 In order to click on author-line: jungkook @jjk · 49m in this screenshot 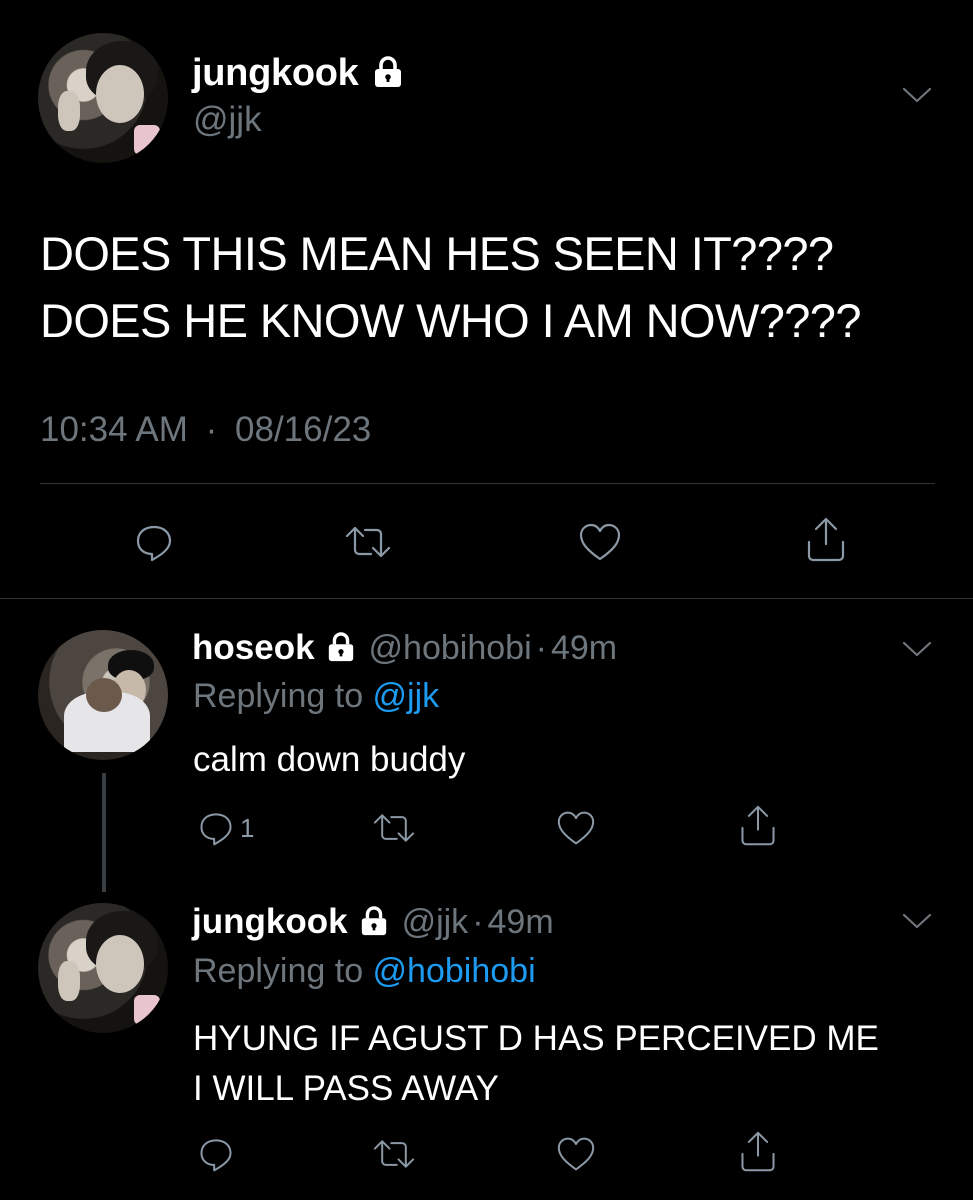, I will do `click(373, 922)`.